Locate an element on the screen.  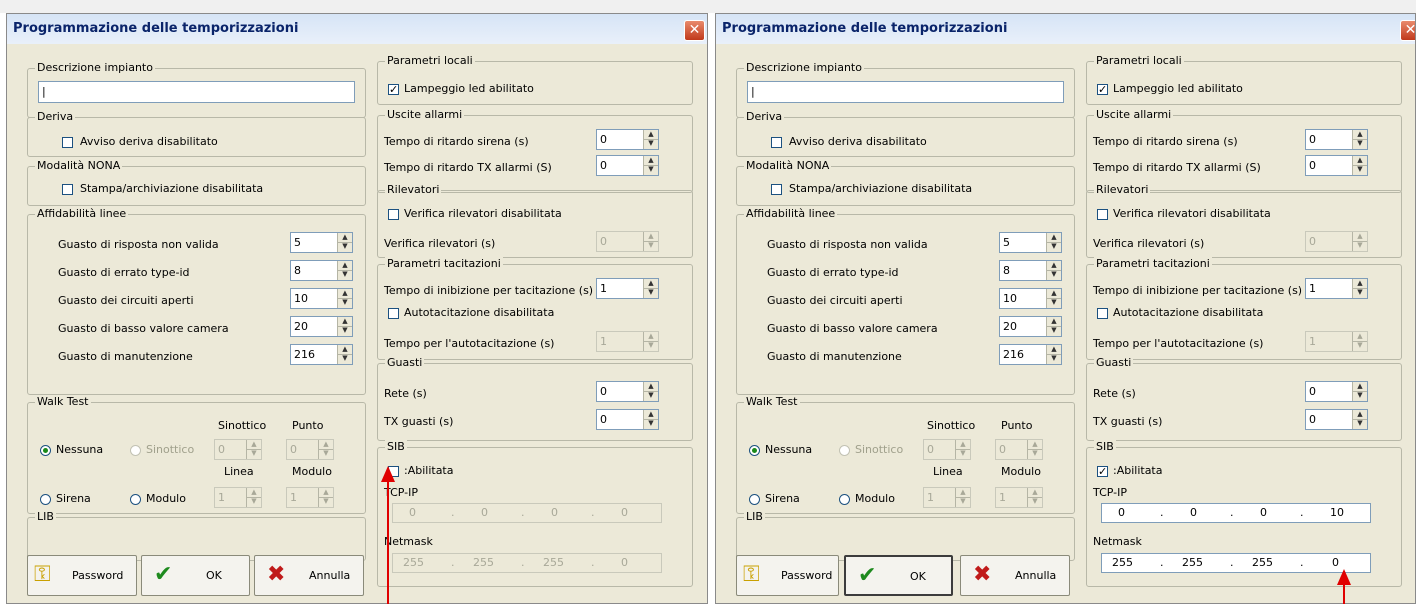
deriva-checkbox is located at coordinates (776, 142).